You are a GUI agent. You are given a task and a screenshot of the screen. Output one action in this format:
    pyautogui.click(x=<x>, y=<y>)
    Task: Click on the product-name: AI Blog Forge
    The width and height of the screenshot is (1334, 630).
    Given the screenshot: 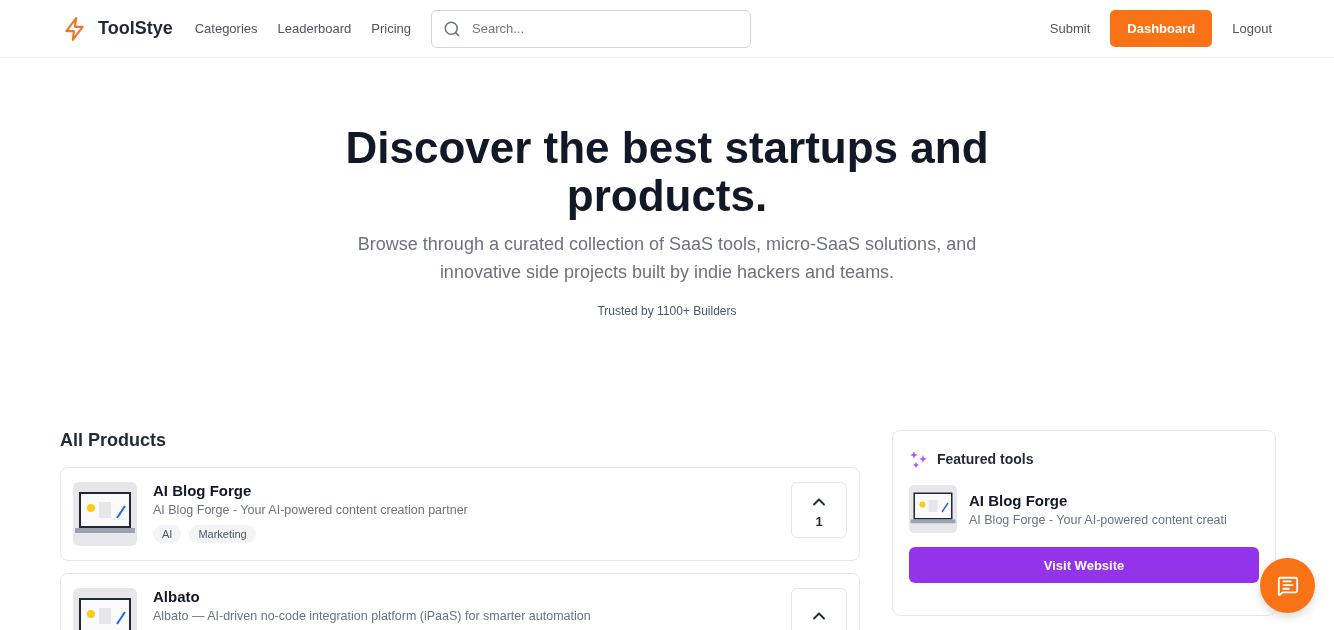 What is the action you would take?
    pyautogui.click(x=203, y=490)
    